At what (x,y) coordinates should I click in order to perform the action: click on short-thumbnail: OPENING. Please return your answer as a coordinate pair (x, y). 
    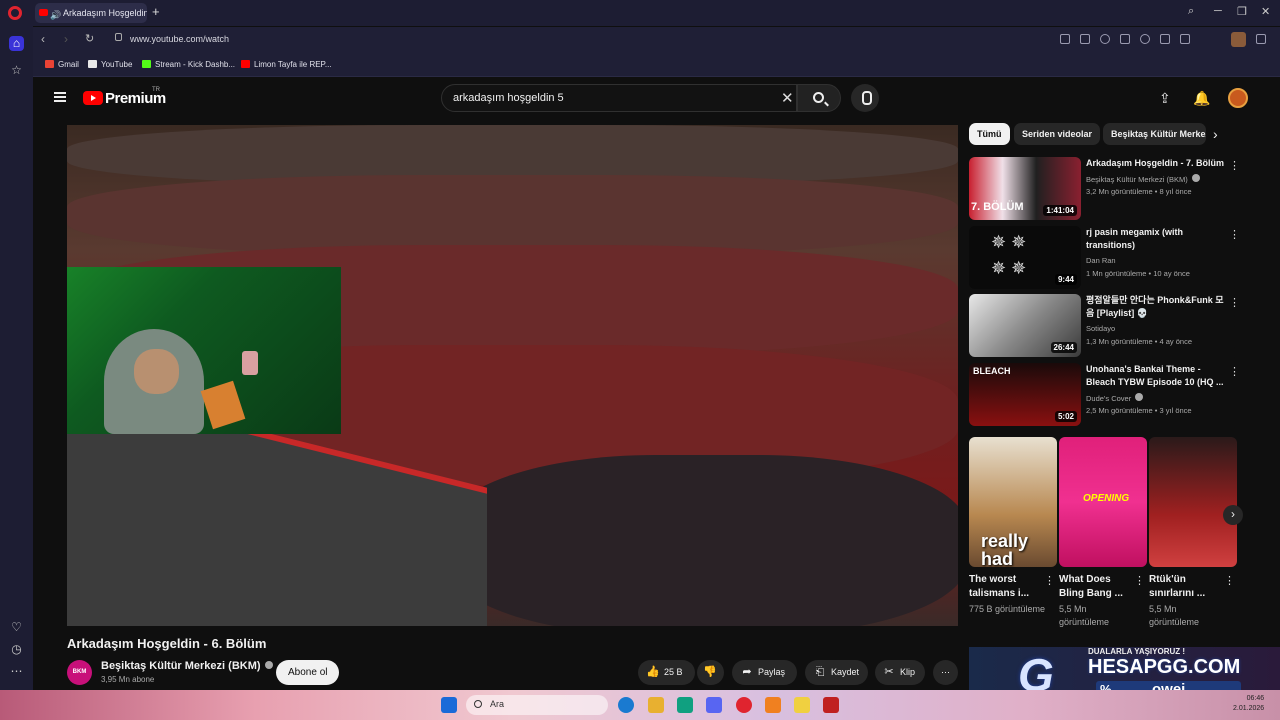
    Looking at the image, I should click on (1103, 502).